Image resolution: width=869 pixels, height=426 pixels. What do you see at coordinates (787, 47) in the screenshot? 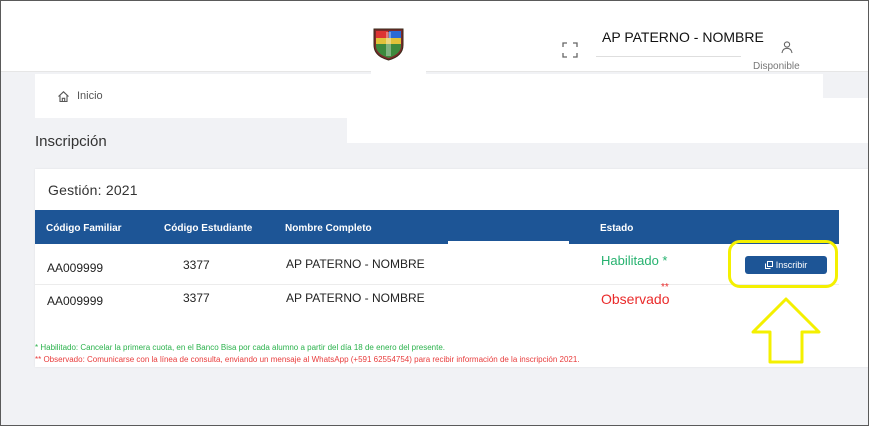
I see `user-icon` at bounding box center [787, 47].